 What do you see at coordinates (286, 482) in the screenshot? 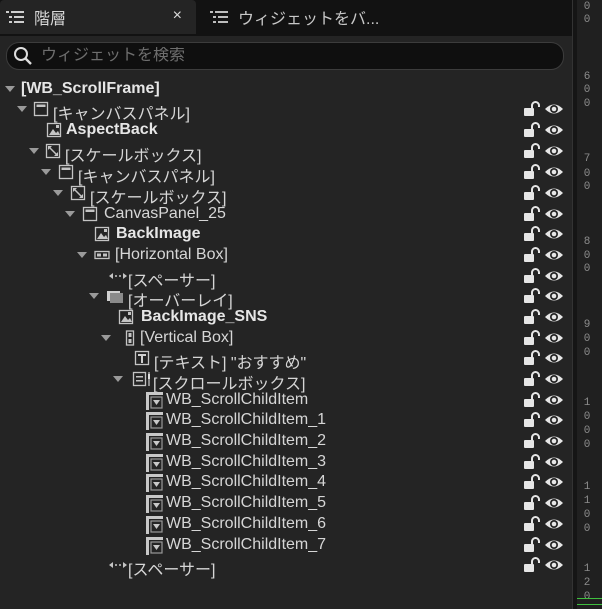
I see `tree-row: WB_ScrollChildItem_4` at bounding box center [286, 482].